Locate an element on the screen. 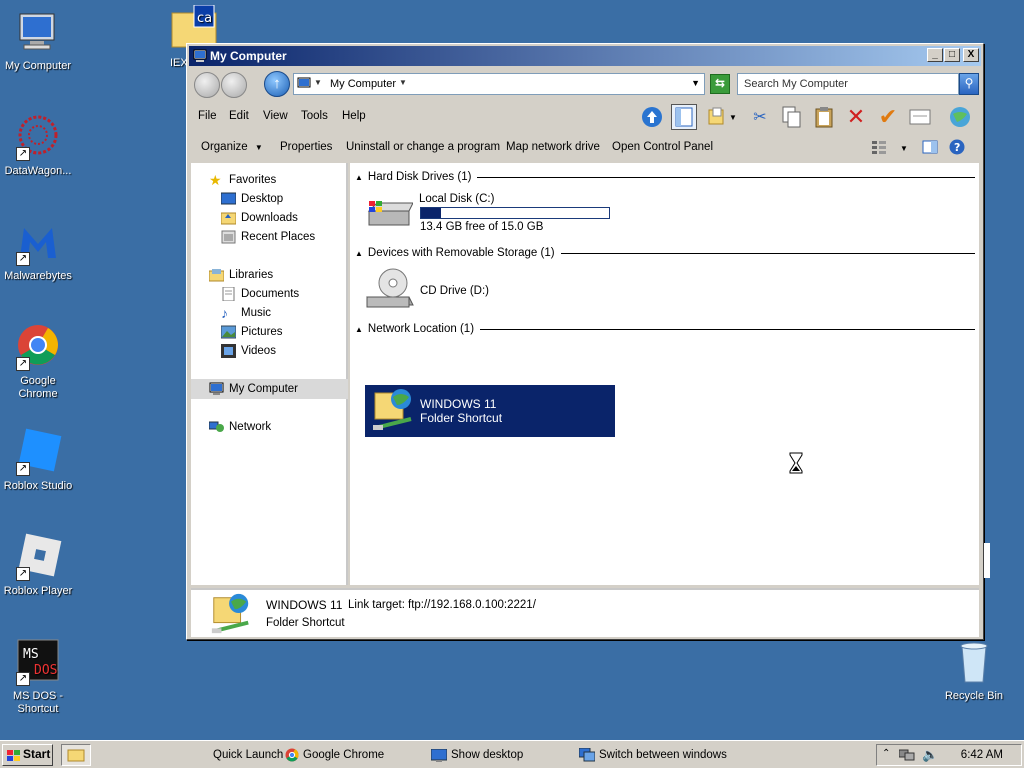 This screenshot has width=1024, height=768. downloads-folder-icon is located at coordinates (228, 218).